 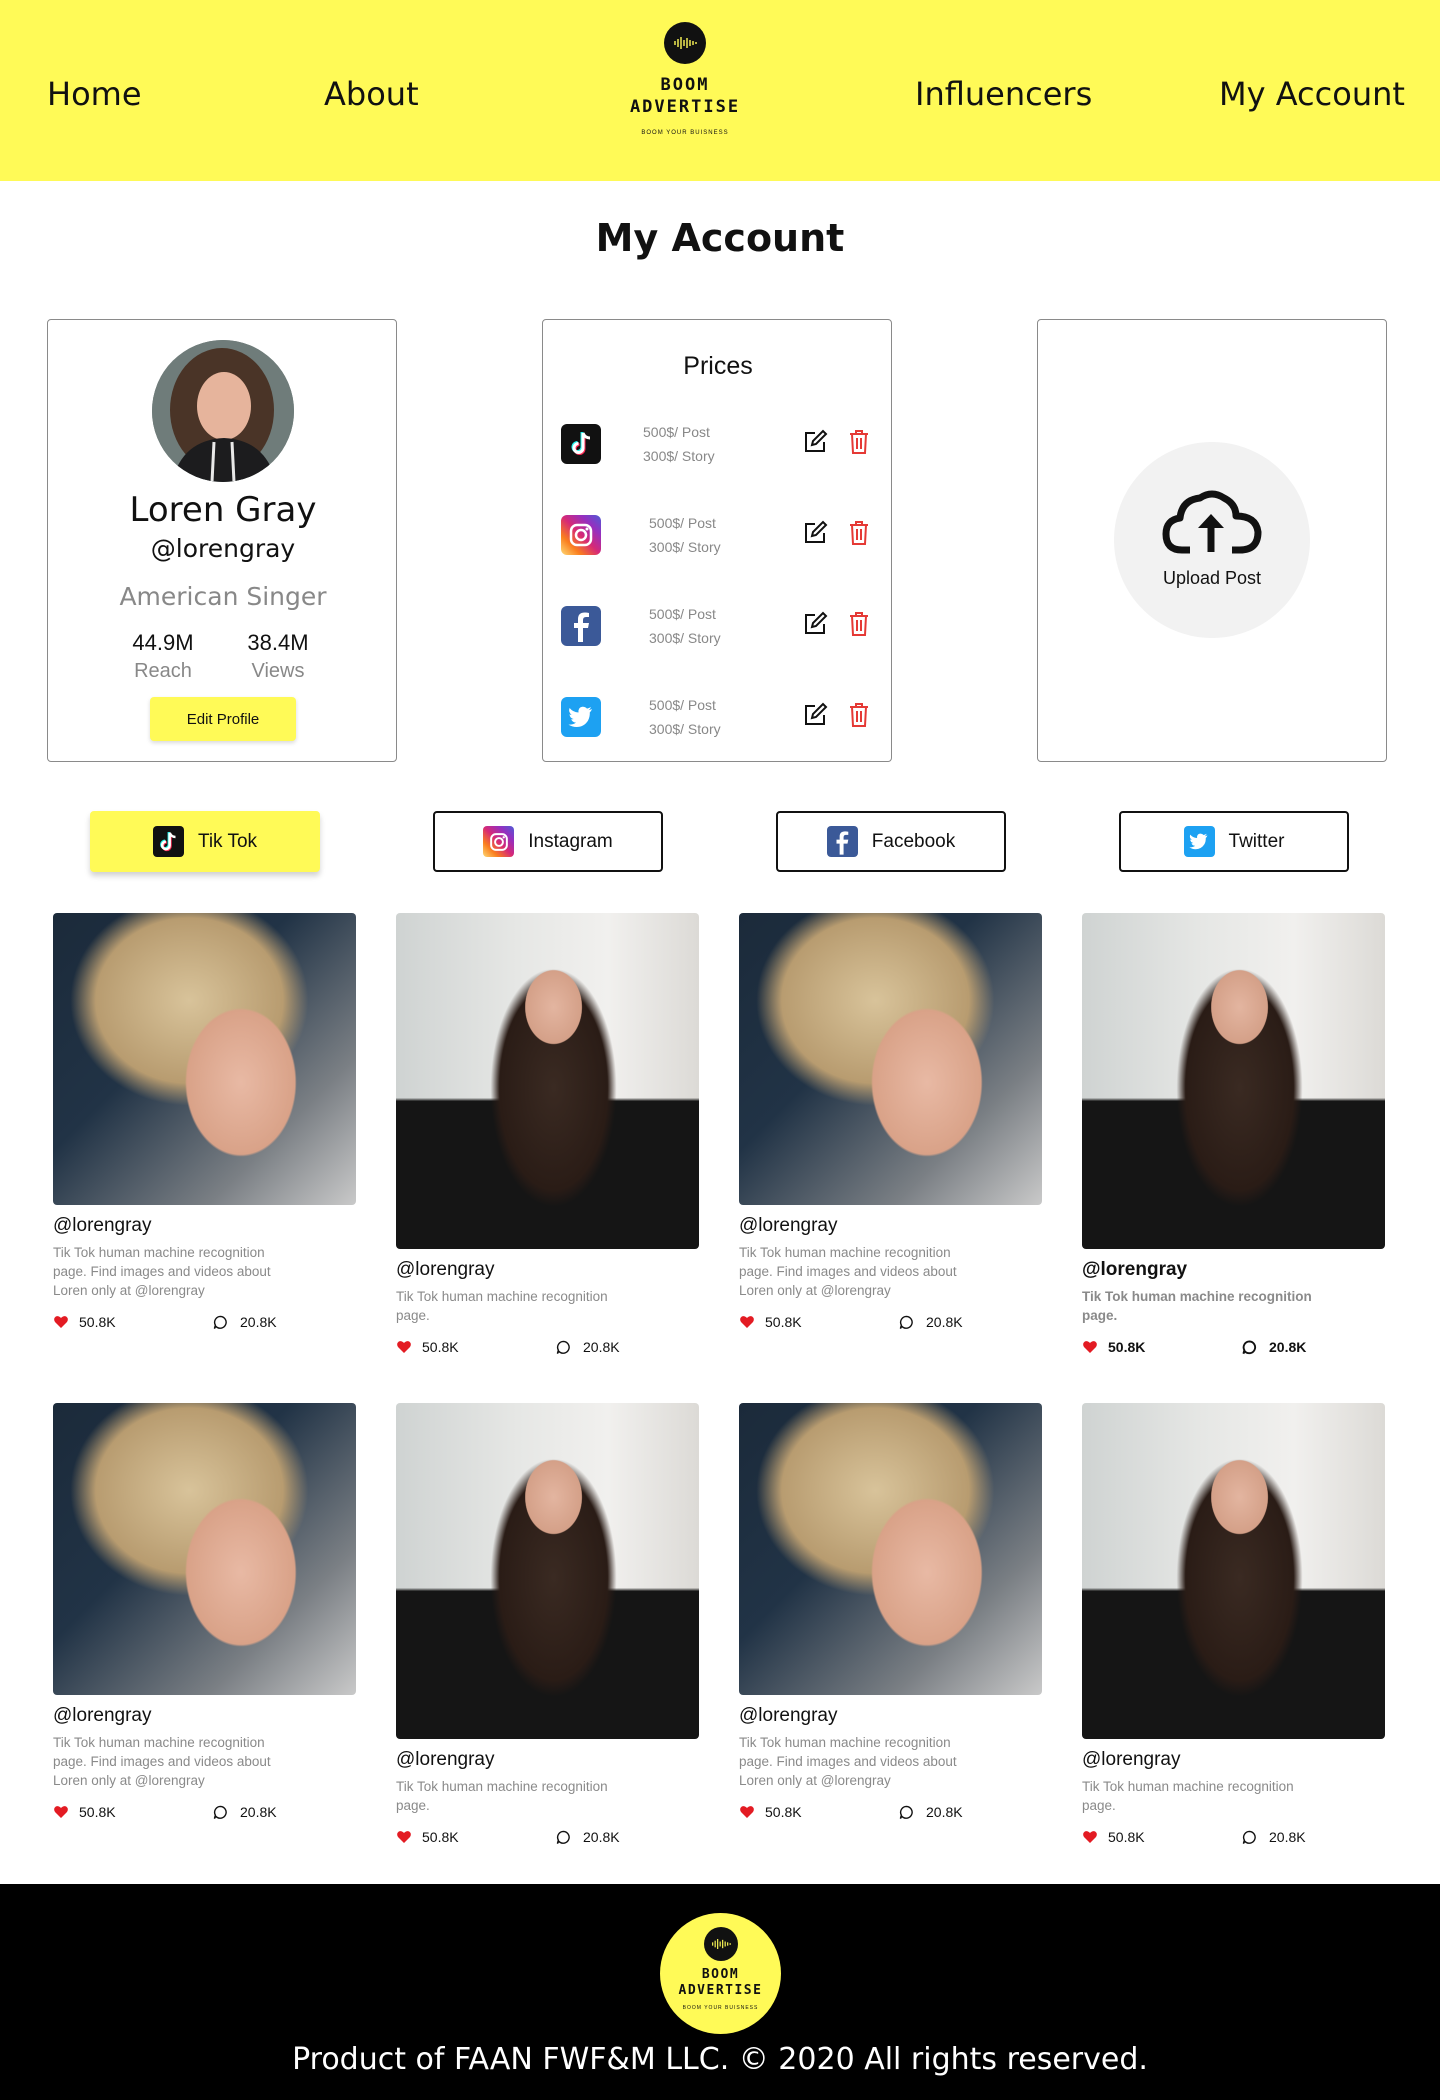 What do you see at coordinates (1256, 841) in the screenshot?
I see `tab-twitter-label: Twitter` at bounding box center [1256, 841].